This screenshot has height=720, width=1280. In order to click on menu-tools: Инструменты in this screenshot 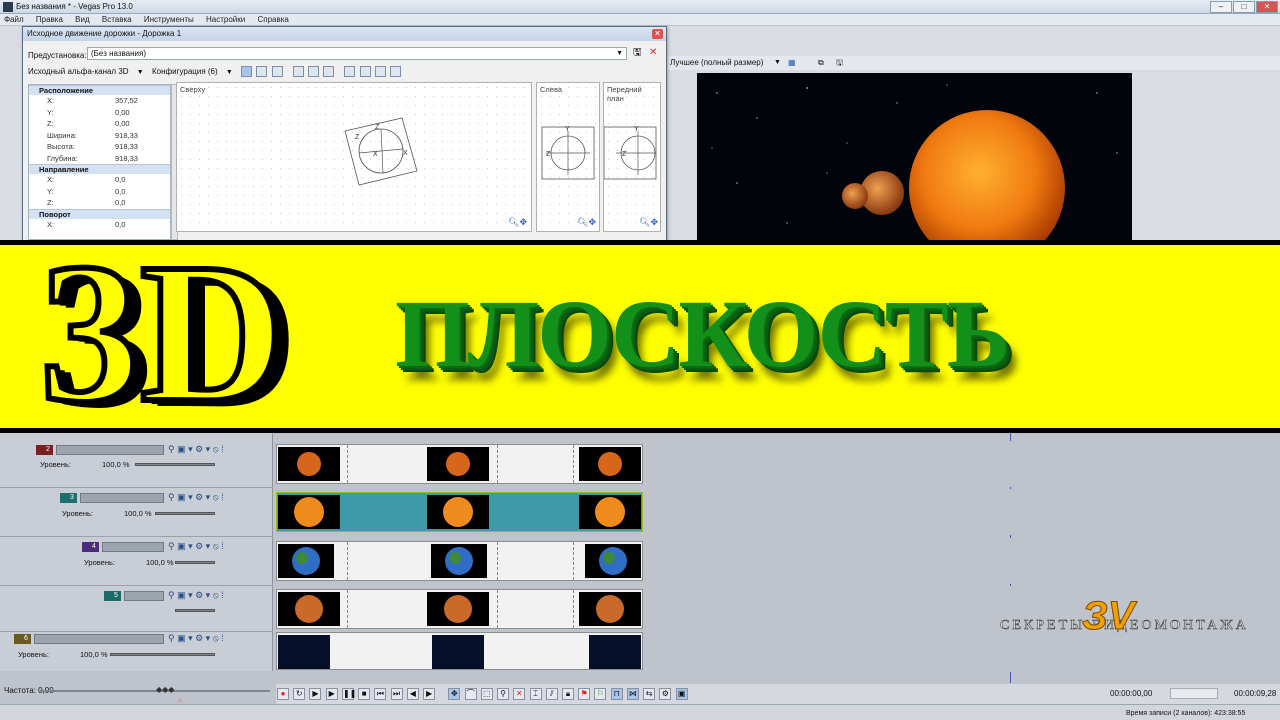, I will do `click(169, 20)`.